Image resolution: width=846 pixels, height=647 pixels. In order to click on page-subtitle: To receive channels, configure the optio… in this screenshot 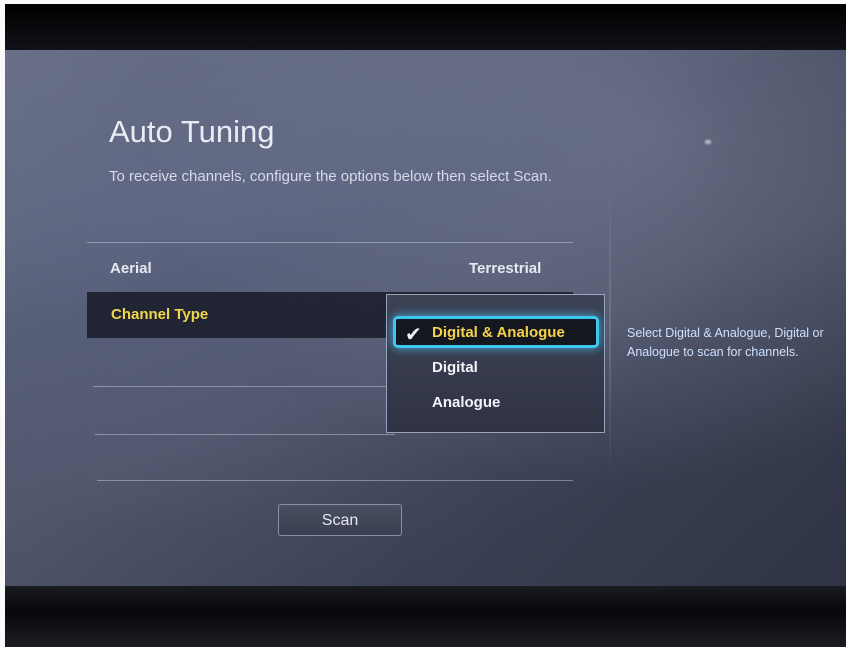, I will do `click(330, 176)`.